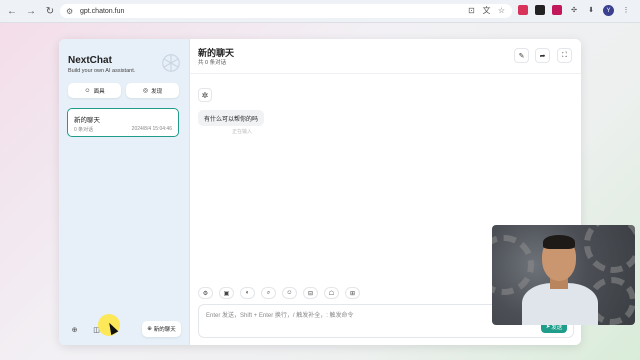 This screenshot has width=640, height=360. What do you see at coordinates (247, 293) in the screenshot?
I see `theme-icon: ◐` at bounding box center [247, 293].